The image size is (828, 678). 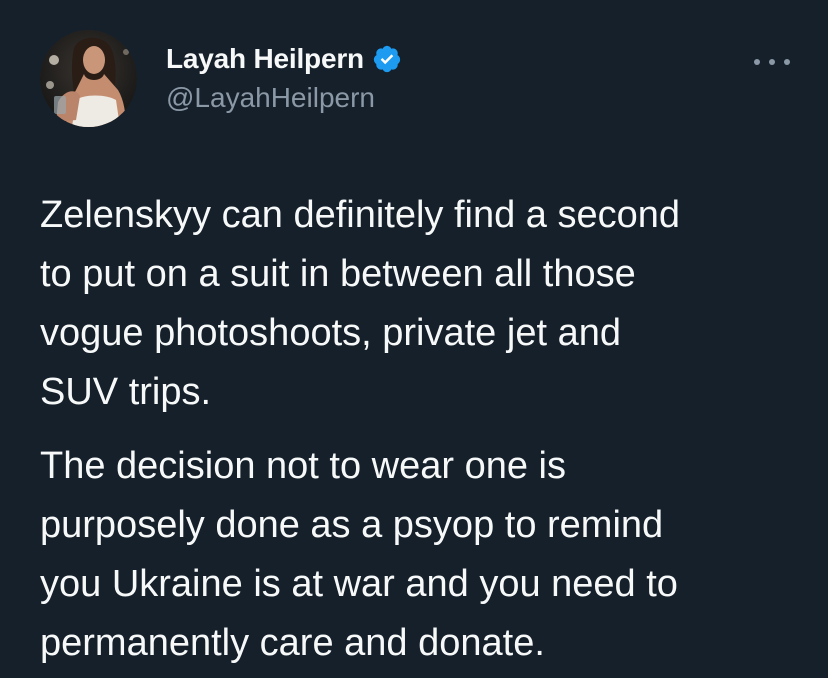 What do you see at coordinates (387, 59) in the screenshot?
I see `verified-badge-icon` at bounding box center [387, 59].